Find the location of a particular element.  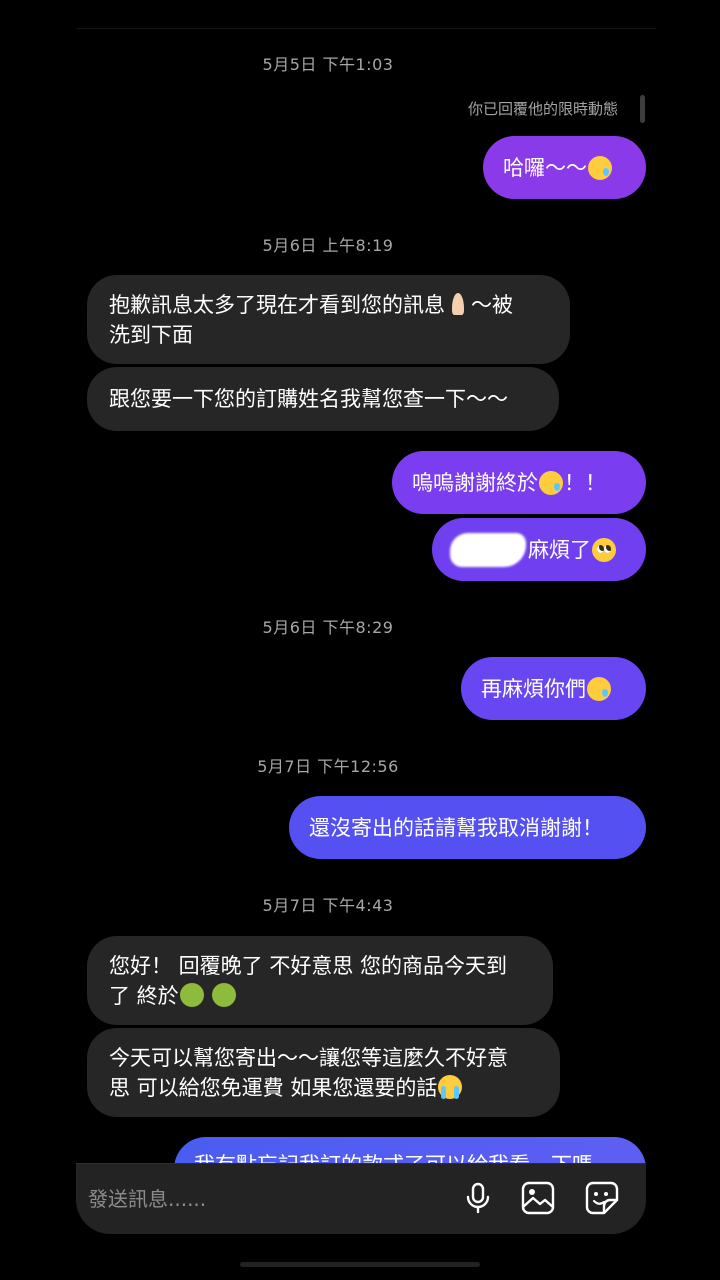

story-reply-note: 你已回覆他的限時動態 is located at coordinates (542, 109).